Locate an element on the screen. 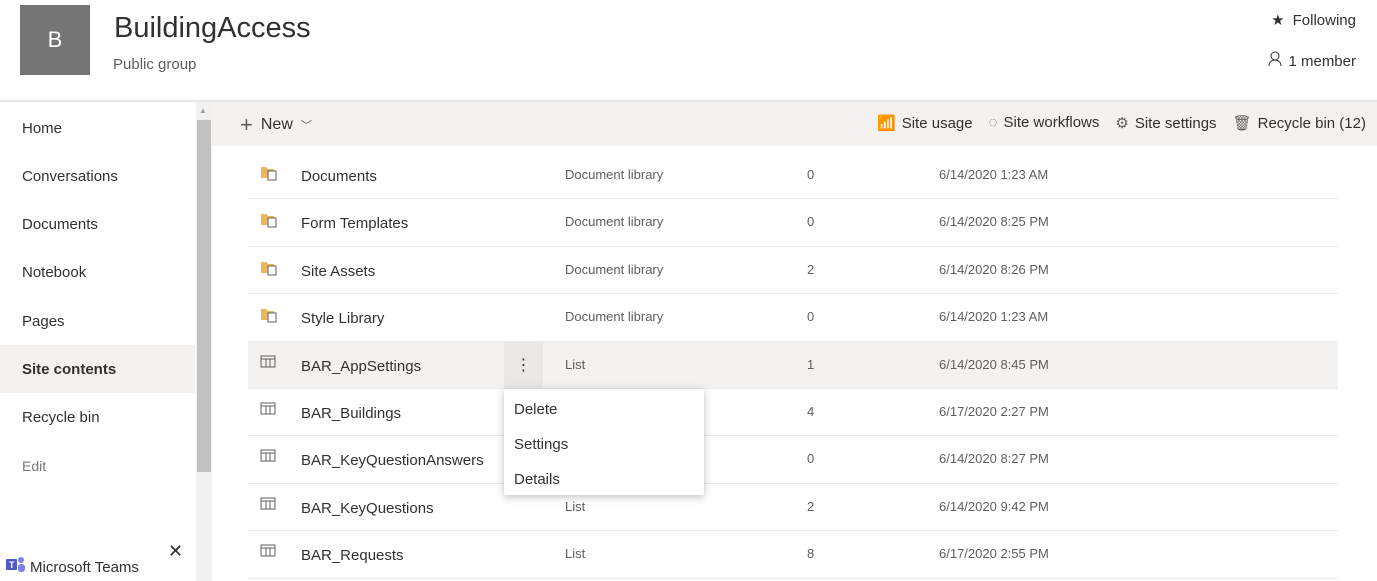 This screenshot has height=581, width=1377. close-icon: ✕ is located at coordinates (175, 551).